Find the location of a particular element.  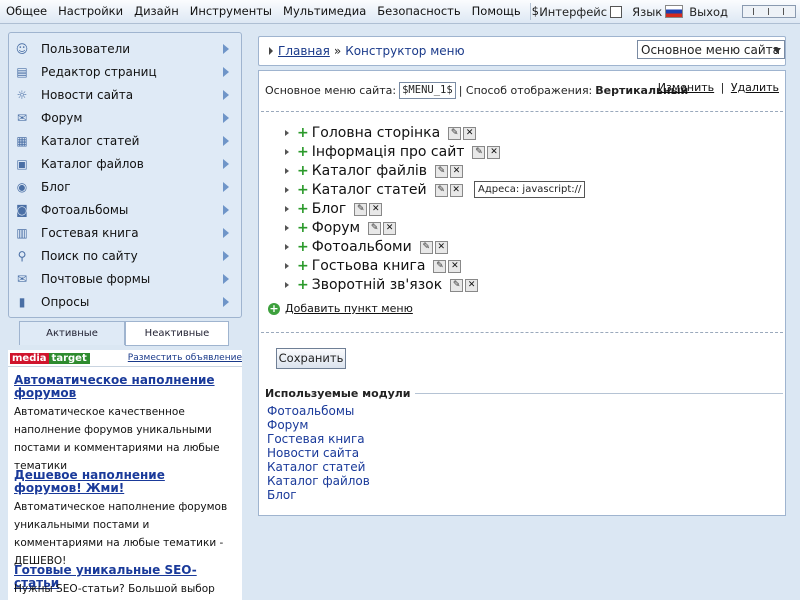

menu-tree-item: + Гостьова книга ✎ ✕ is located at coordinates (373, 266).